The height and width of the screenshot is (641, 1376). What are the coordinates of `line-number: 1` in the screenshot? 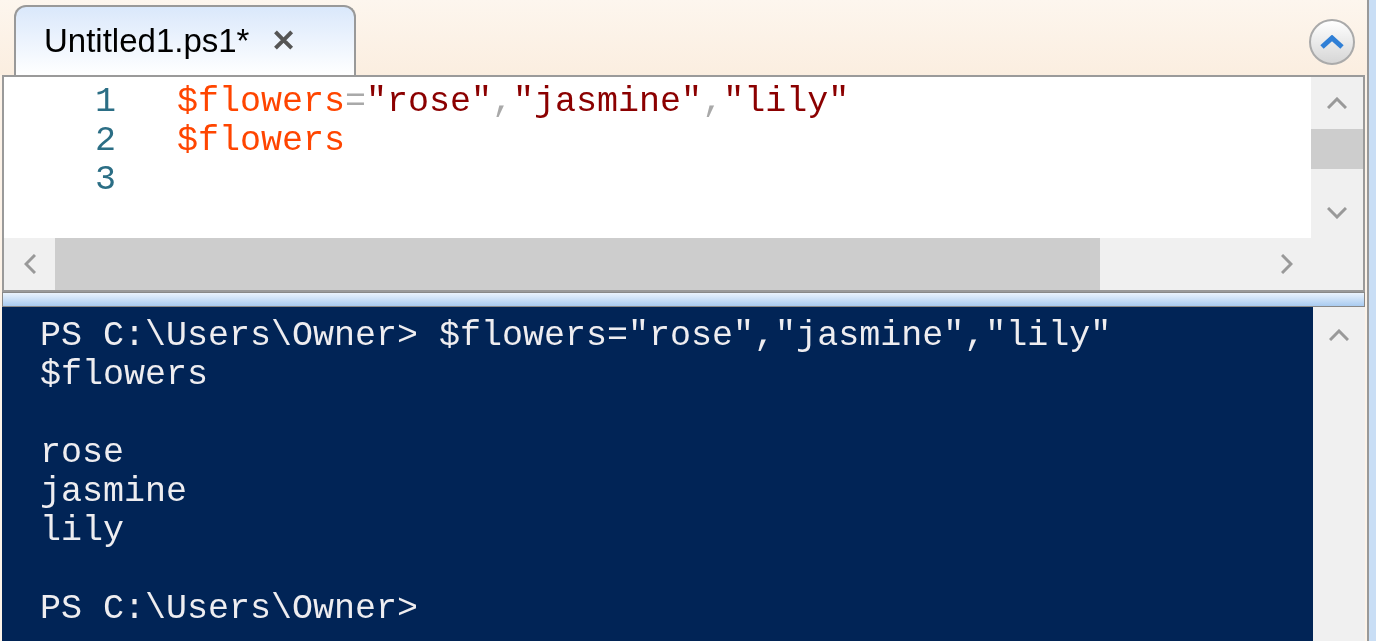 It's located at (105, 102).